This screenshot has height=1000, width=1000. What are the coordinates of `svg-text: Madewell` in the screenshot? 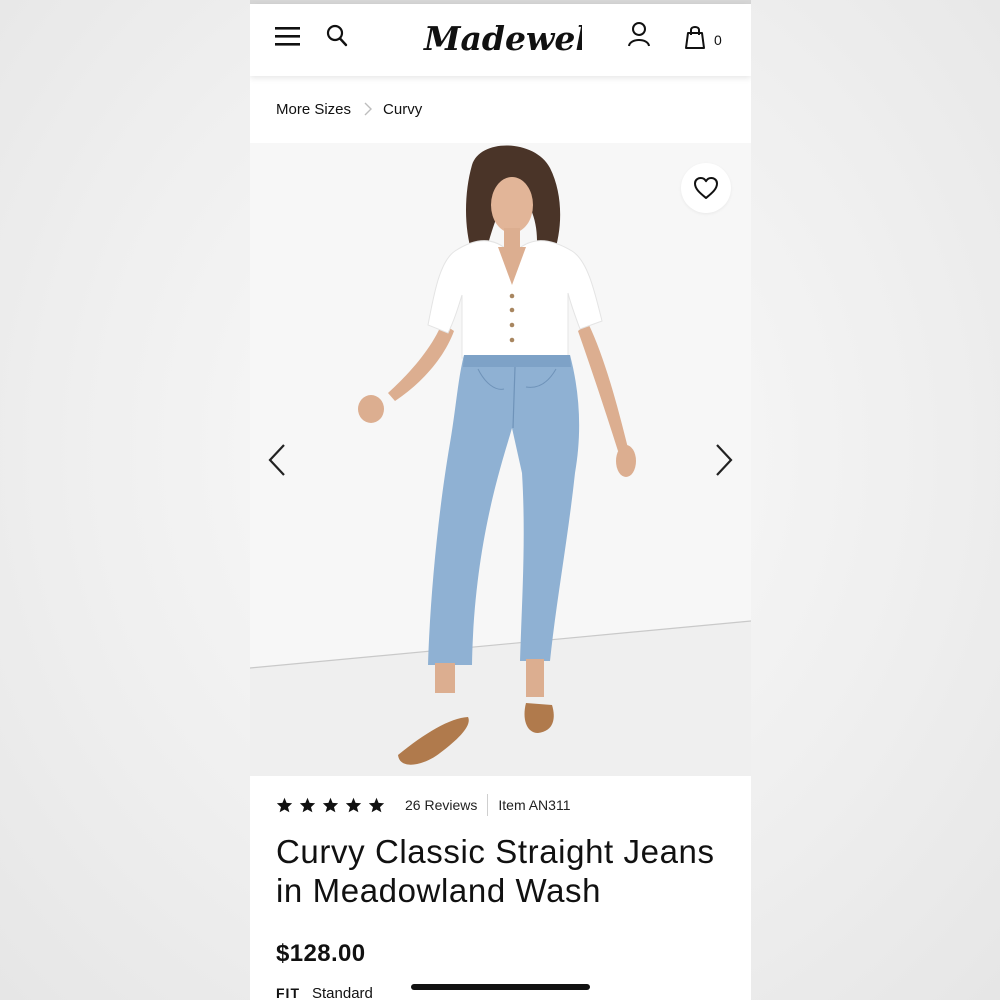 It's located at (502, 38).